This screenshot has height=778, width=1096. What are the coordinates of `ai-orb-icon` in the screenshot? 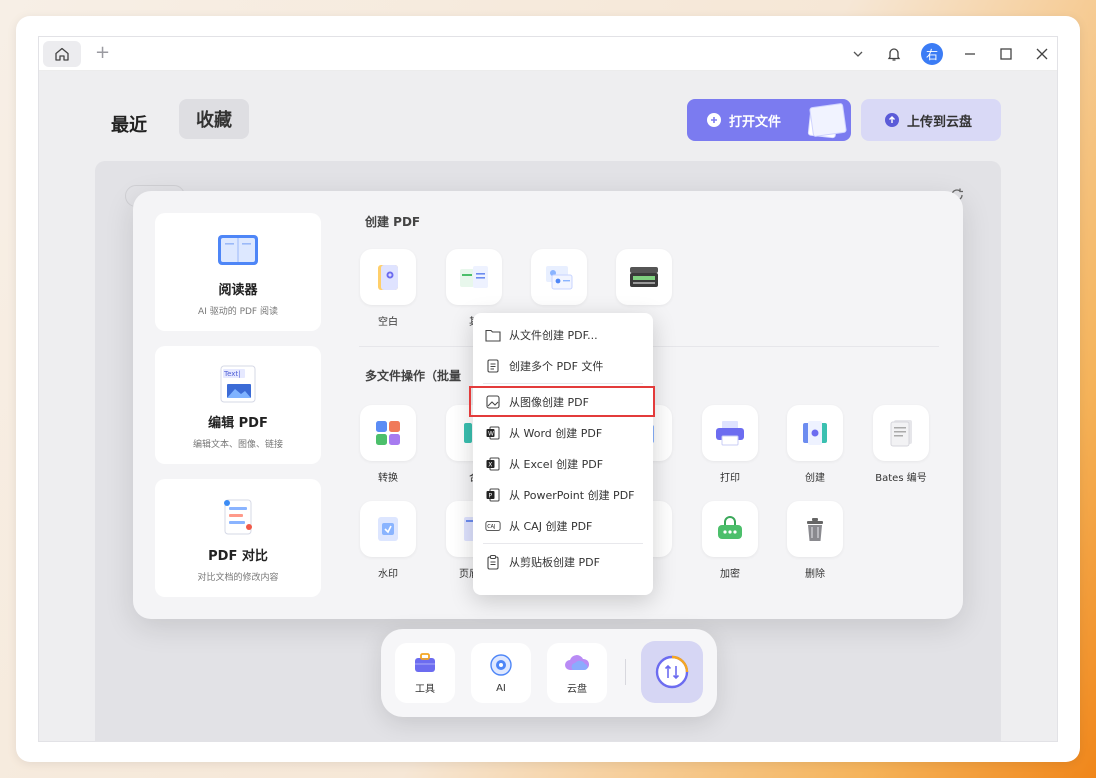 It's located at (501, 664).